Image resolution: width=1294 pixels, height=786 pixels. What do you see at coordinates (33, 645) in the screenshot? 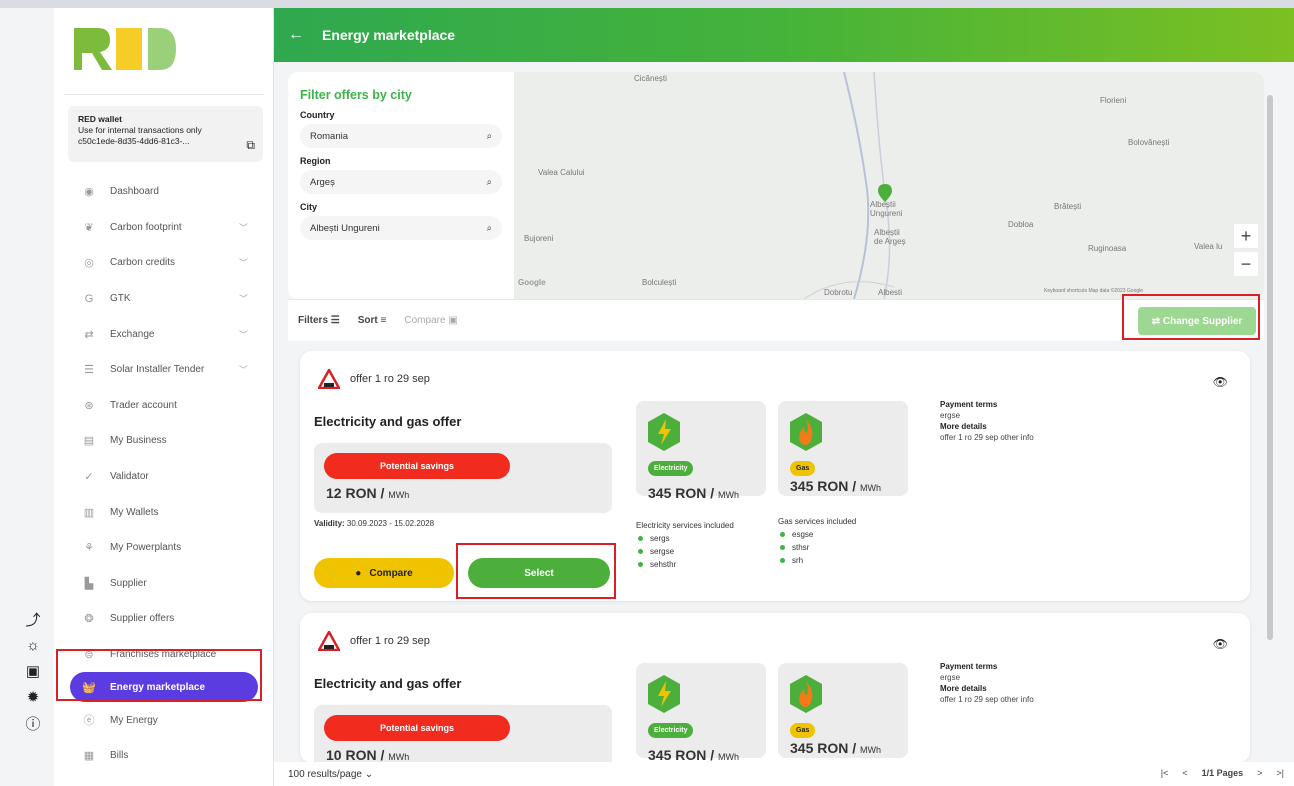
I see `bug-icon: ☼` at bounding box center [33, 645].